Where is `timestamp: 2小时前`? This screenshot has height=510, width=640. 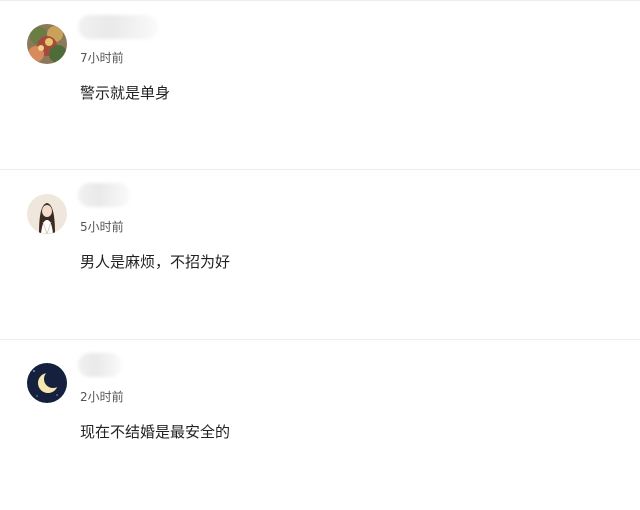 timestamp: 2小时前 is located at coordinates (102, 397).